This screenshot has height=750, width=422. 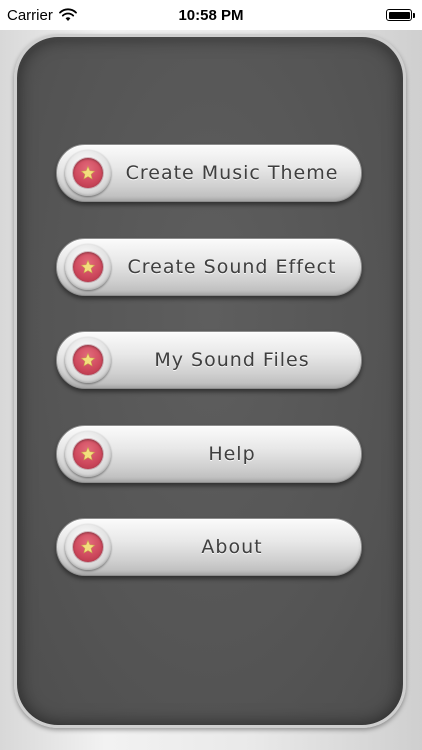 I want to click on battery-fill, so click(x=399, y=15).